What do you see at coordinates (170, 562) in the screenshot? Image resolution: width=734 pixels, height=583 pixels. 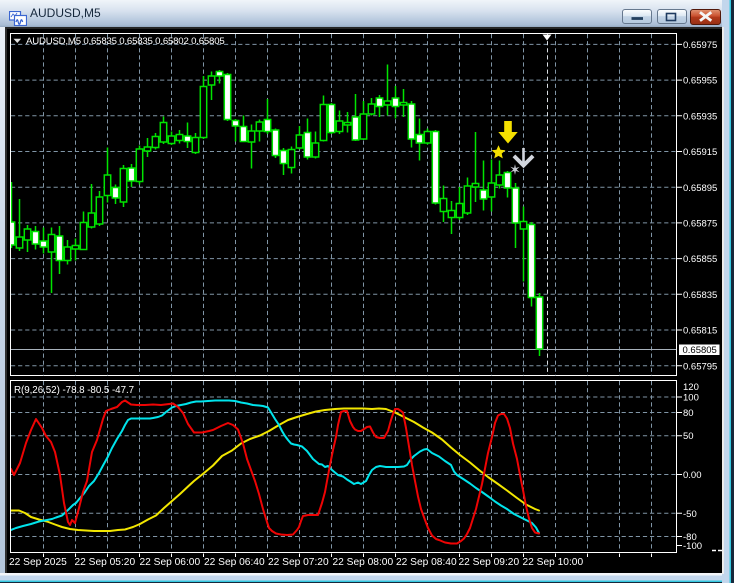 I see `svg-text: 22 Sep 06:00` at bounding box center [170, 562].